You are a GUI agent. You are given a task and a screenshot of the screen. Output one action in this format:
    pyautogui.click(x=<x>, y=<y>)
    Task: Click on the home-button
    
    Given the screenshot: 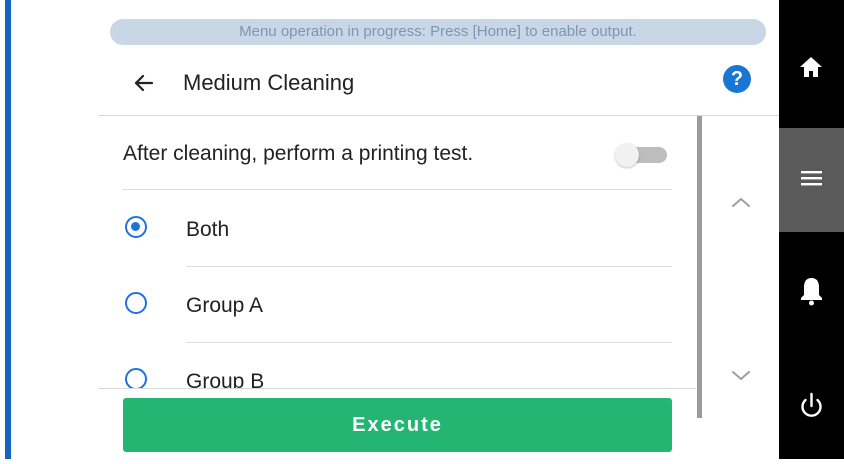 What is the action you would take?
    pyautogui.click(x=811, y=64)
    